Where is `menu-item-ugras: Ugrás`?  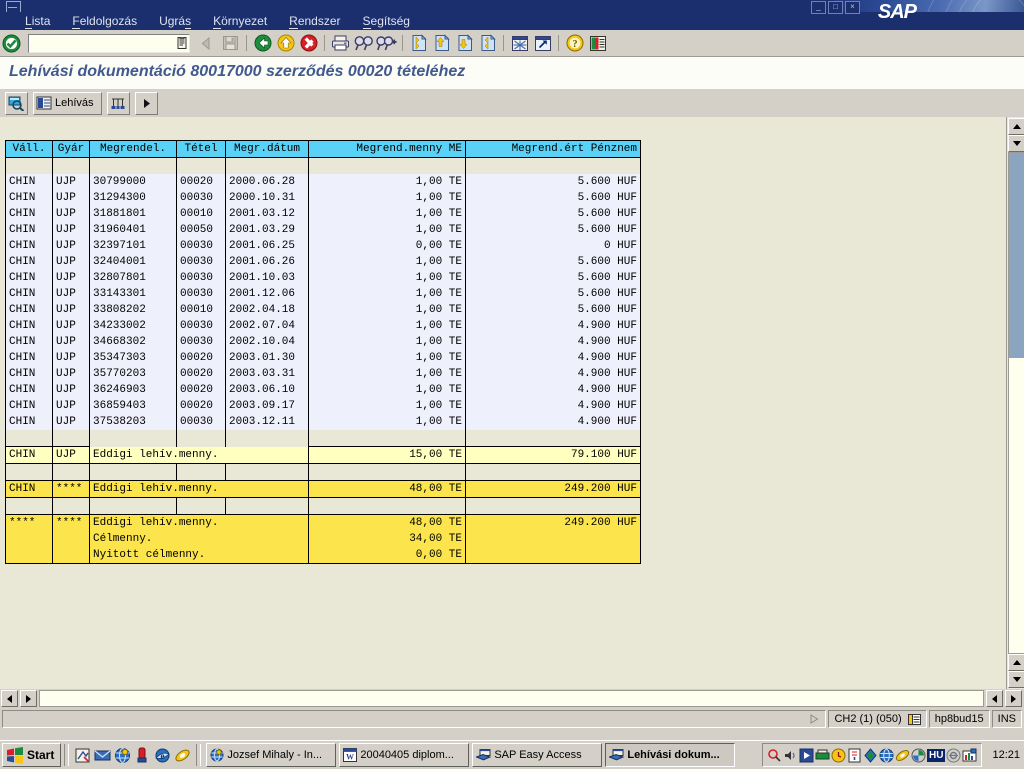
menu-item-ugras: Ugrás is located at coordinates (175, 21).